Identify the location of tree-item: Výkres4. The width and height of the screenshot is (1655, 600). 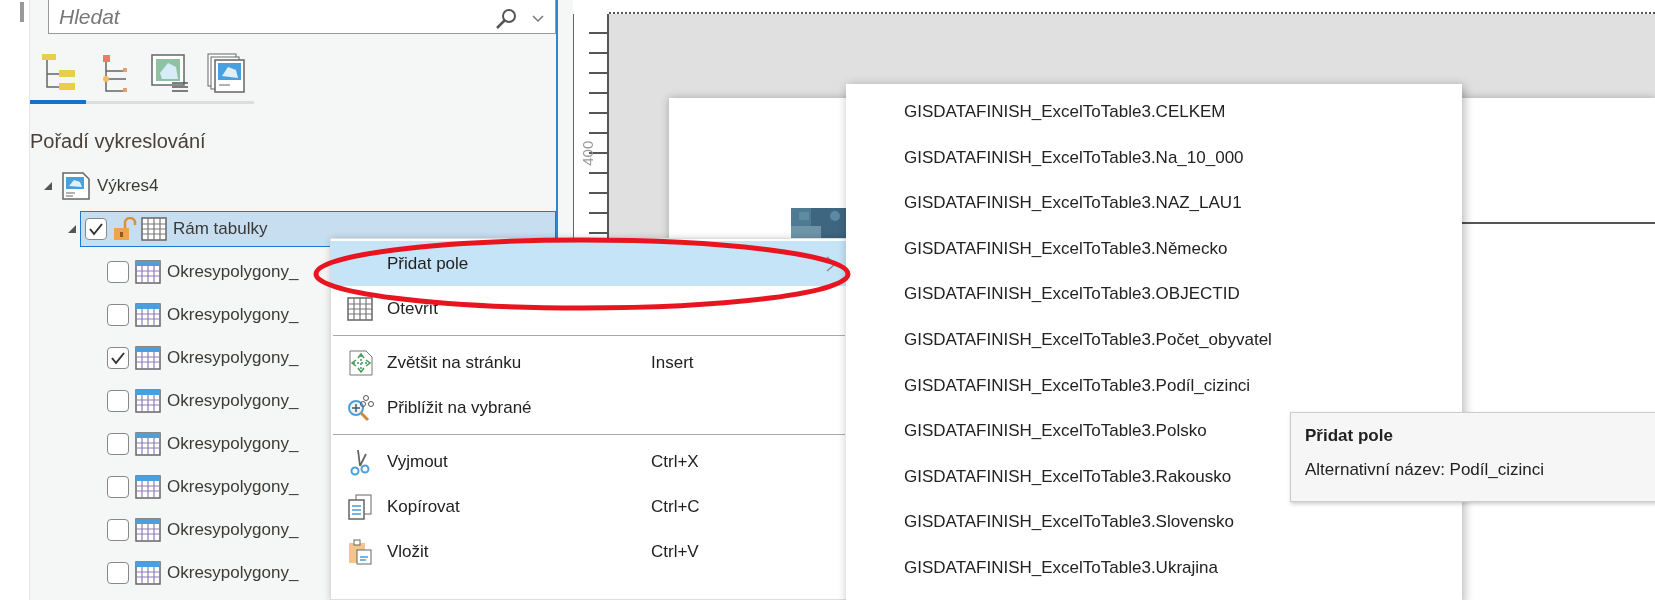
(306, 185).